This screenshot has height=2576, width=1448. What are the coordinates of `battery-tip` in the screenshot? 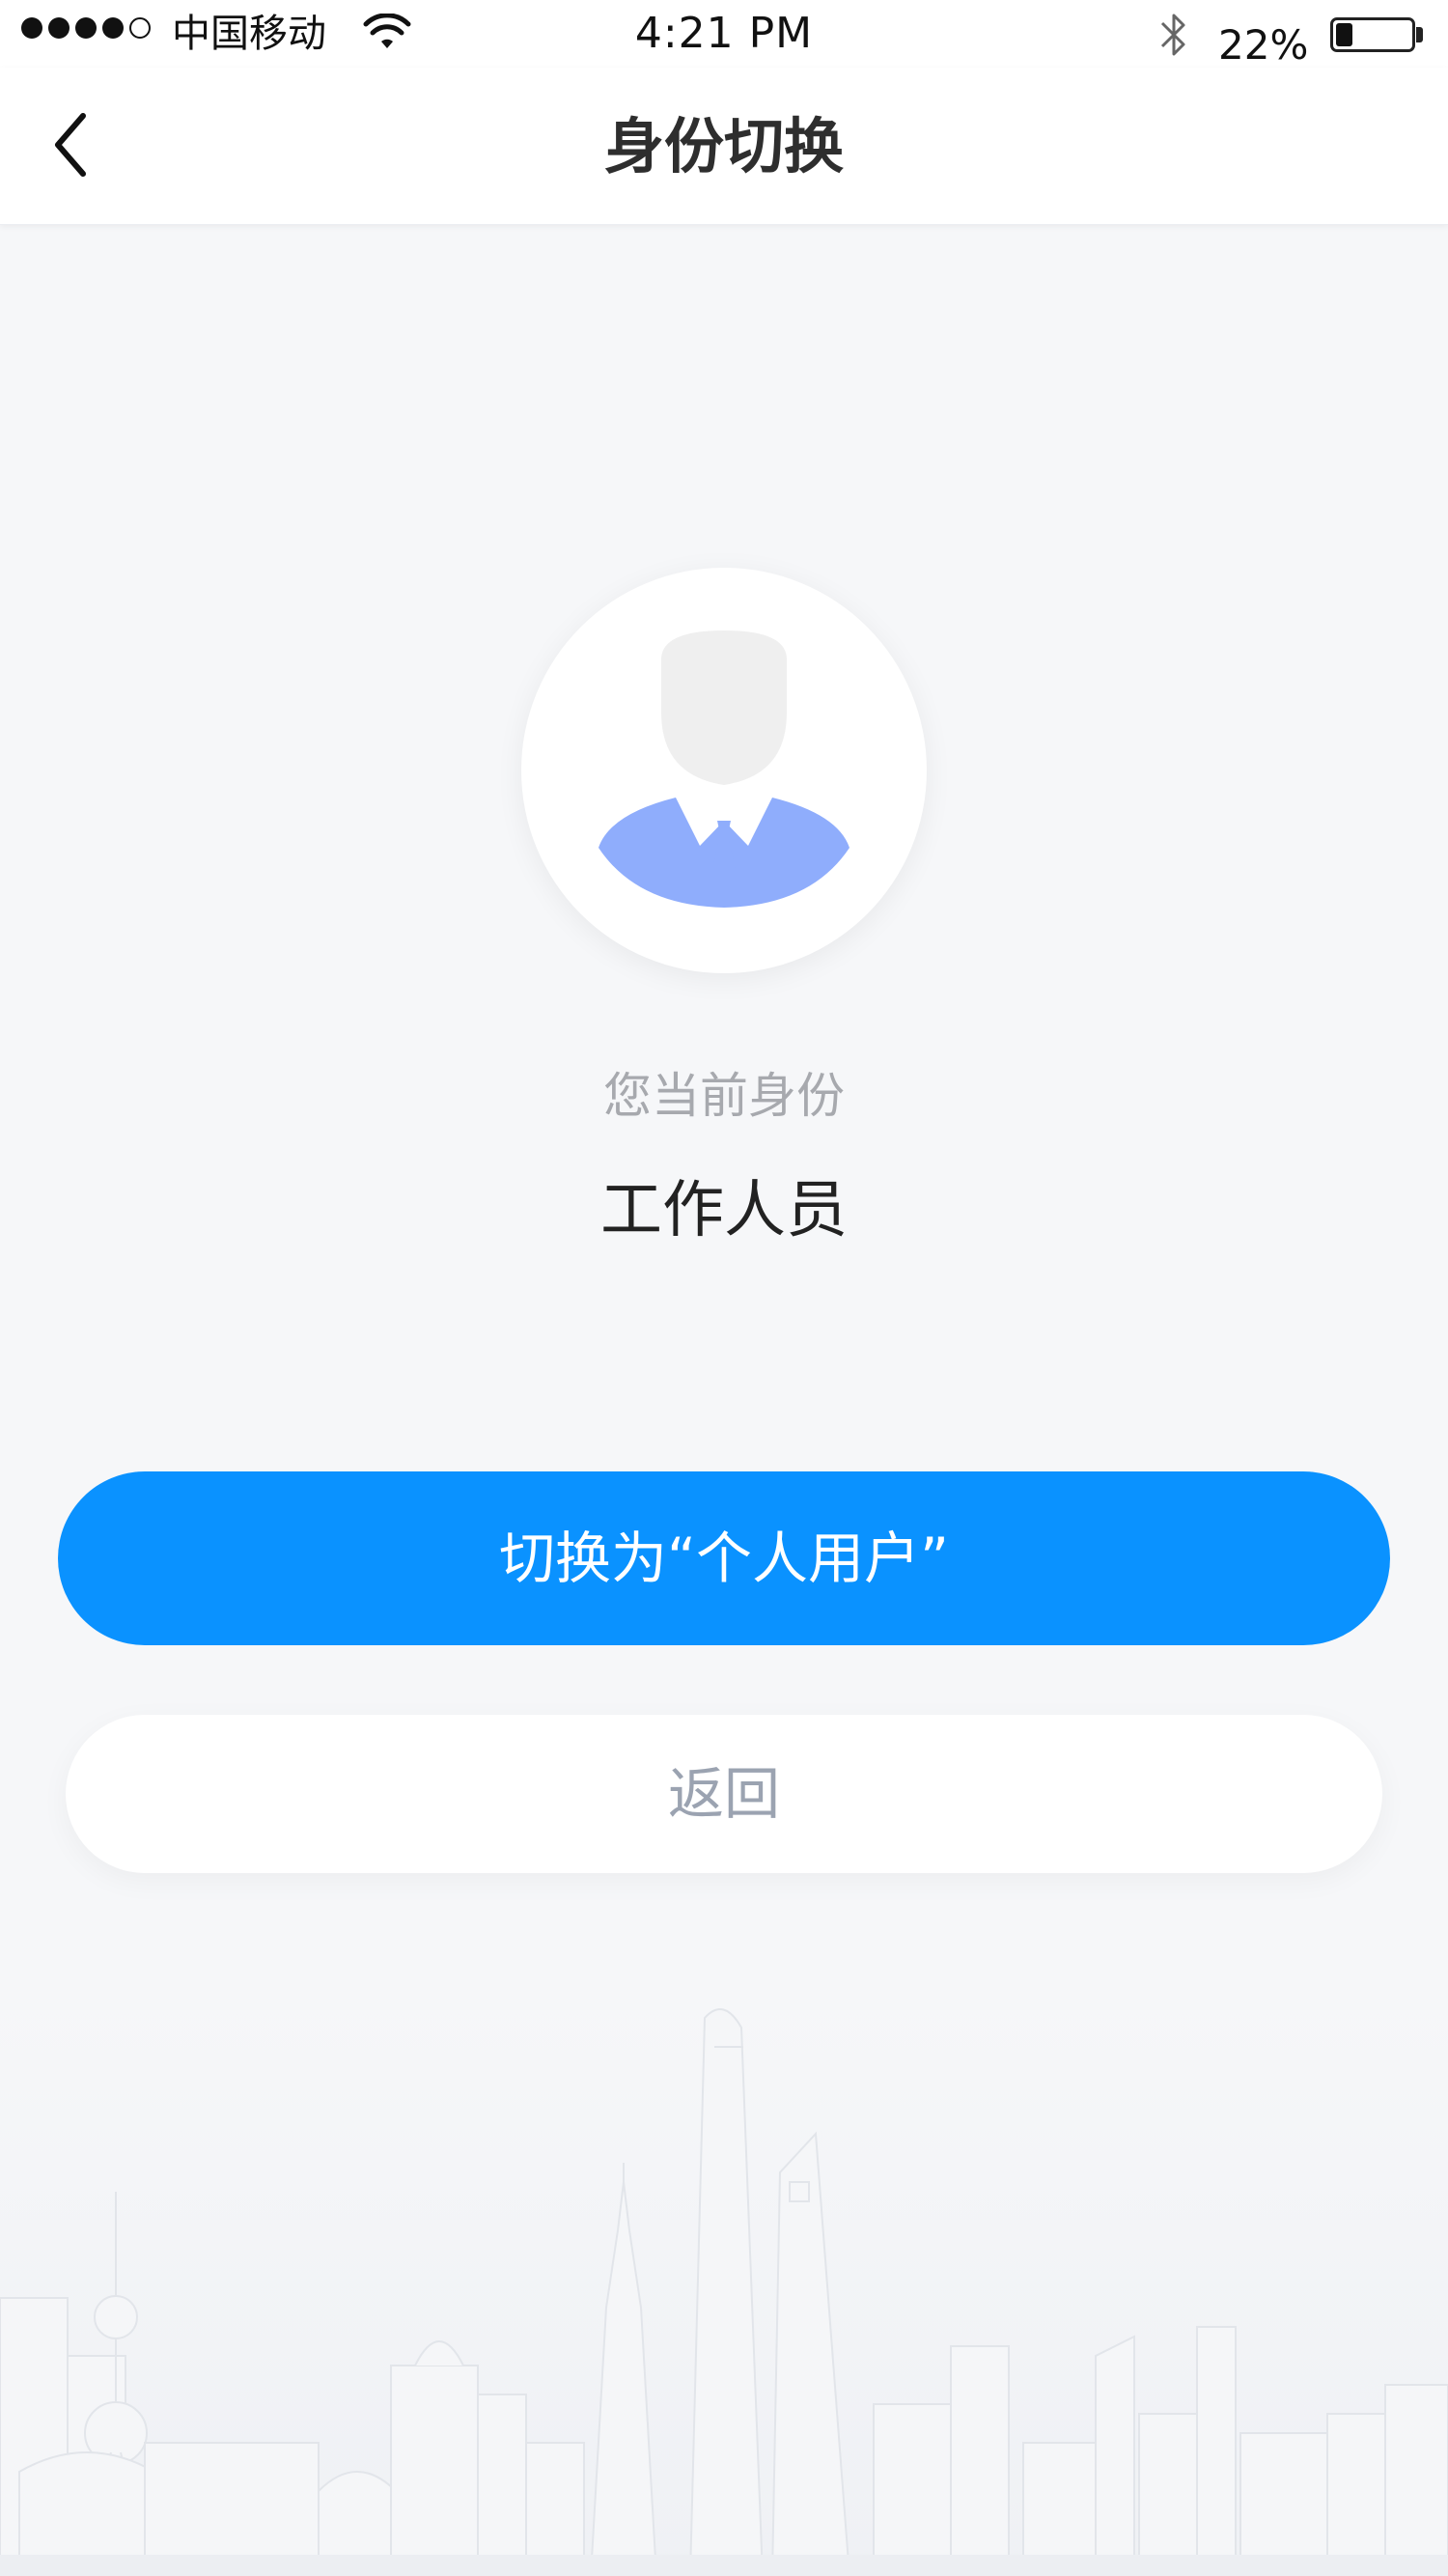 It's located at (1420, 35).